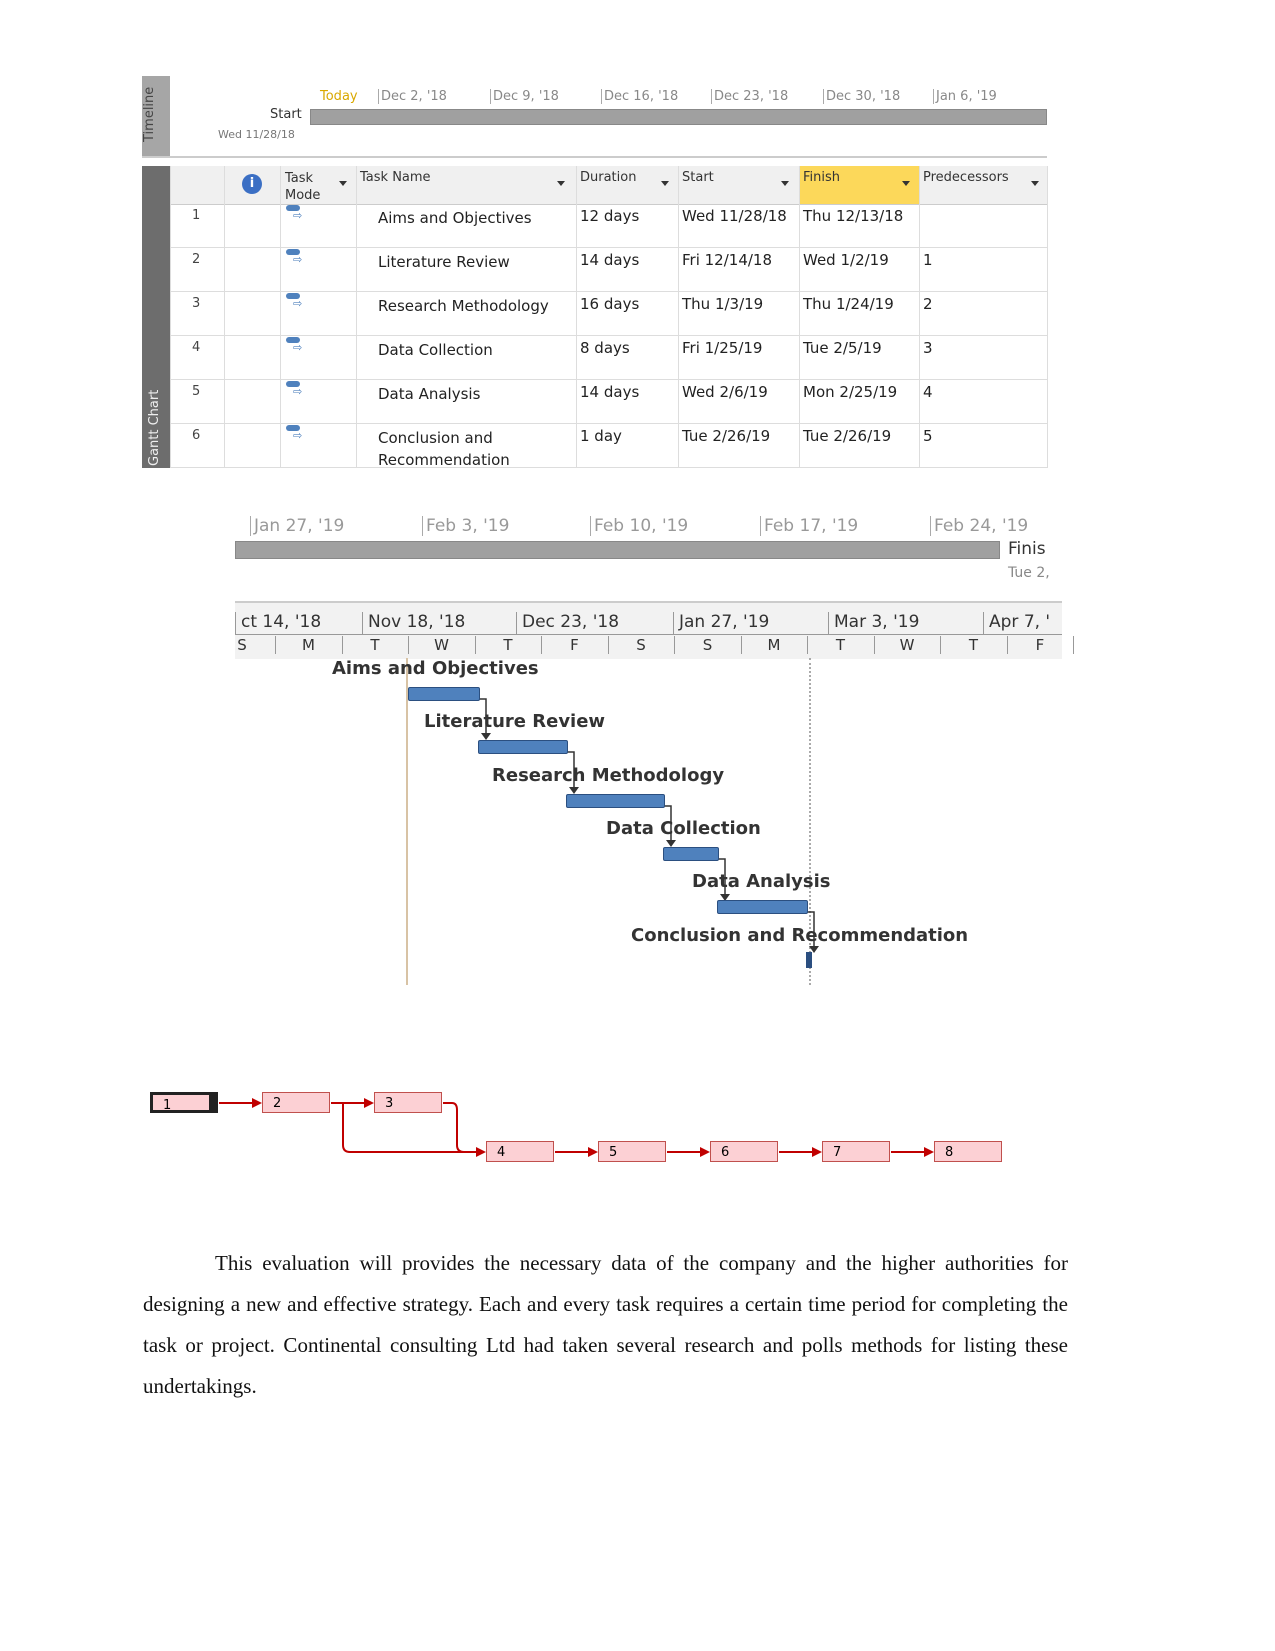  Describe the element at coordinates (408, 1102) in the screenshot. I see `network-node: 3` at that location.